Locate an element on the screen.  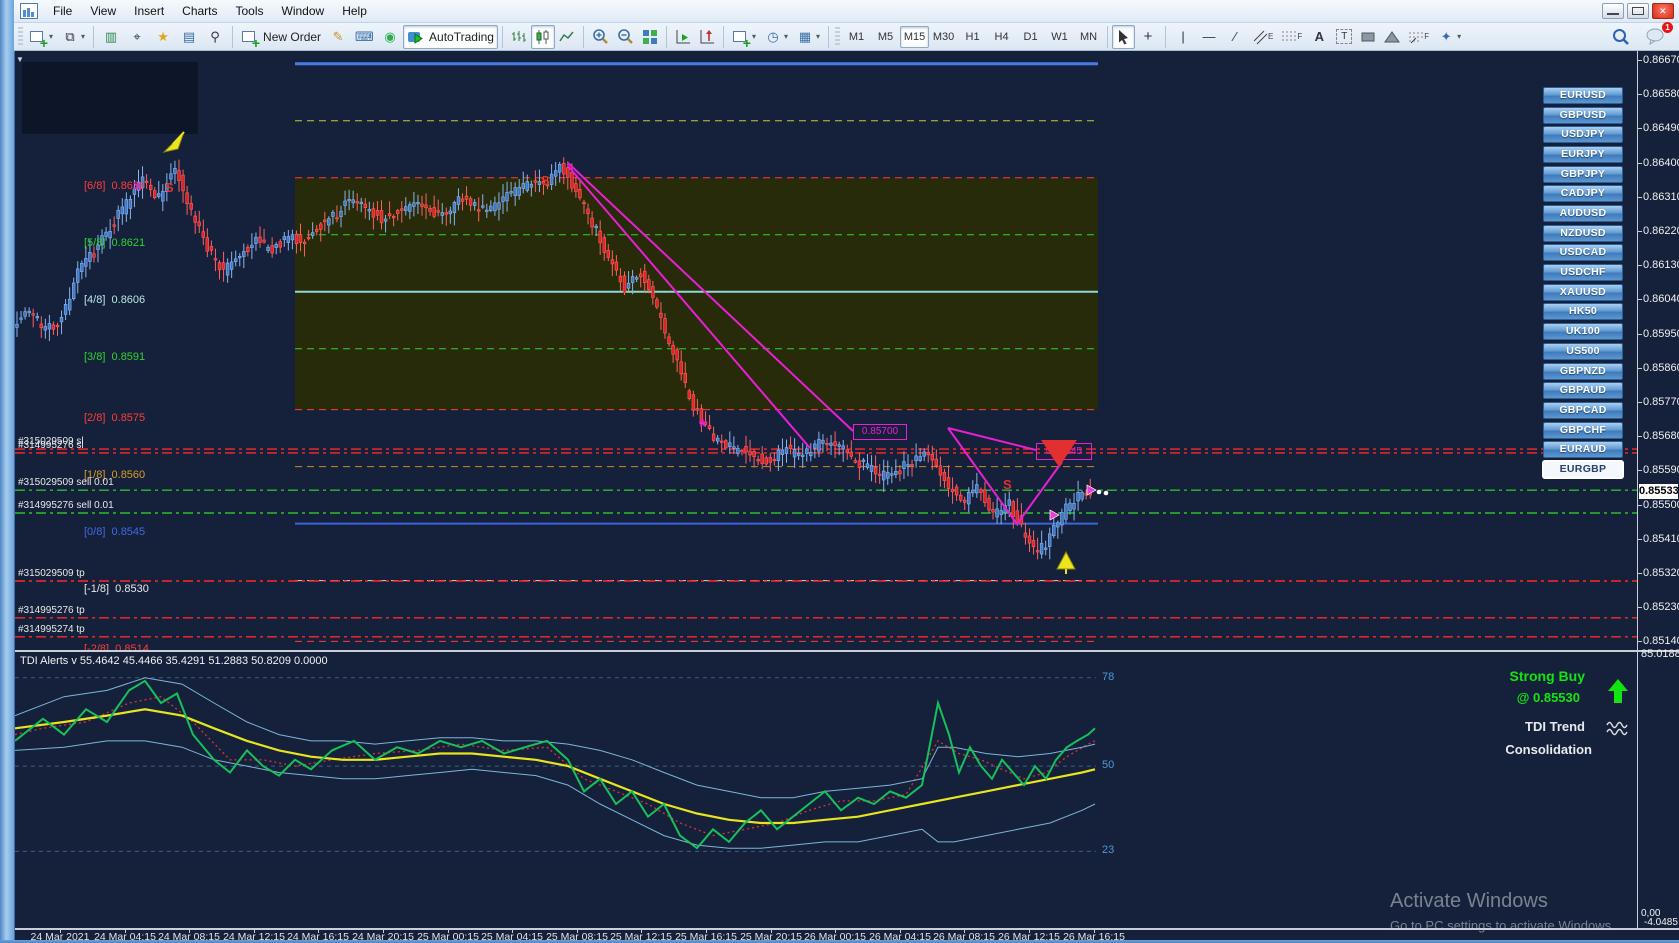
timeframe-w1-button: W1 is located at coordinates (1059, 37).